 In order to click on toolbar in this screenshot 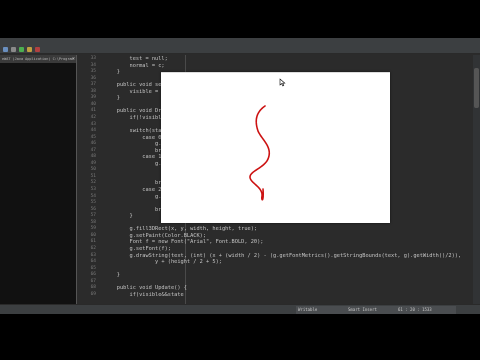, I will do `click(240, 50)`.